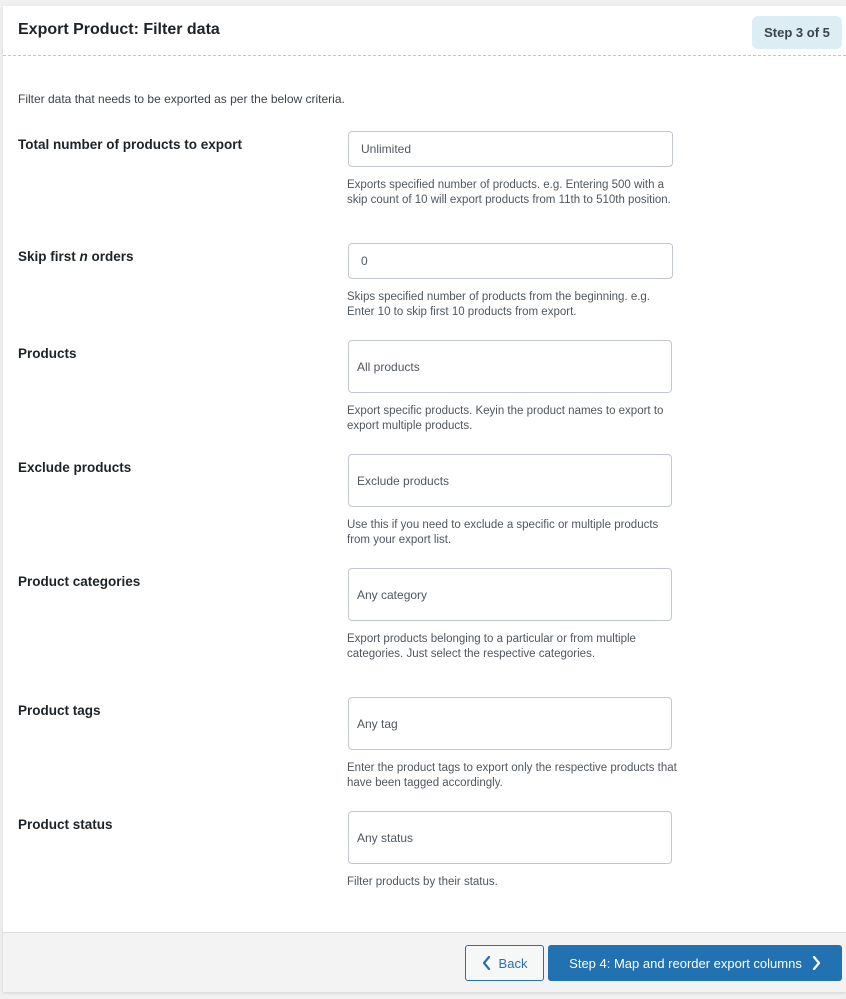 Image resolution: width=846 pixels, height=999 pixels. I want to click on product-categories-label: Product categories, so click(79, 581).